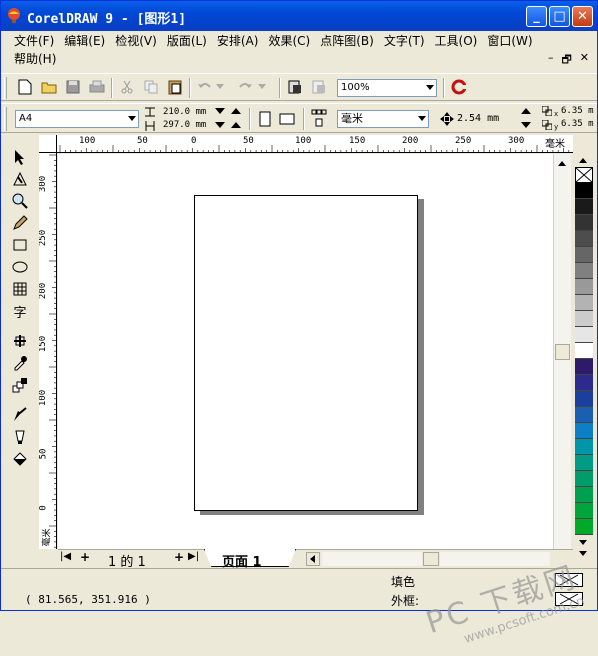 The height and width of the screenshot is (656, 598). Describe the element at coordinates (20, 415) in the screenshot. I see `outline-pen-nib-icon` at that location.